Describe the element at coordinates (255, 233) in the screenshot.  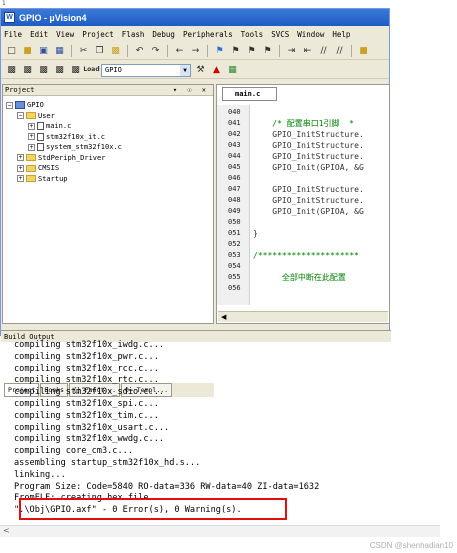
I see `code-line: }` at that location.